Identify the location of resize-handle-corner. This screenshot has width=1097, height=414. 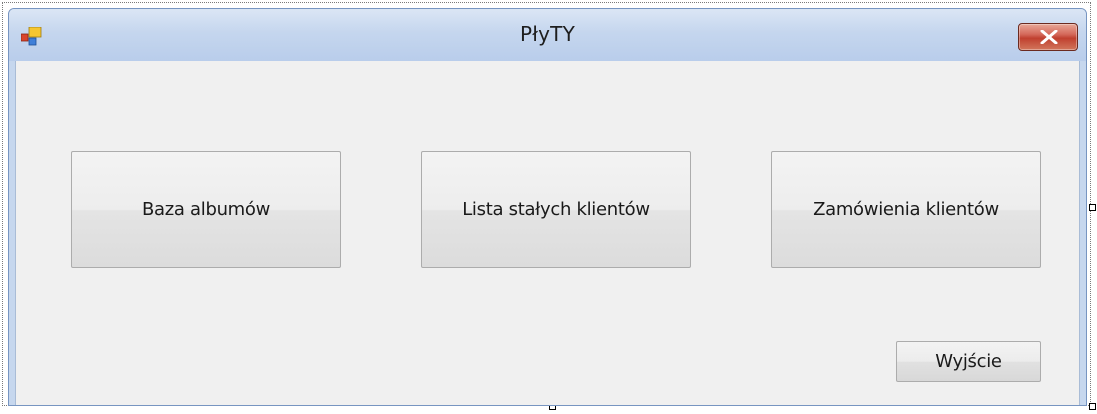
(1092, 406).